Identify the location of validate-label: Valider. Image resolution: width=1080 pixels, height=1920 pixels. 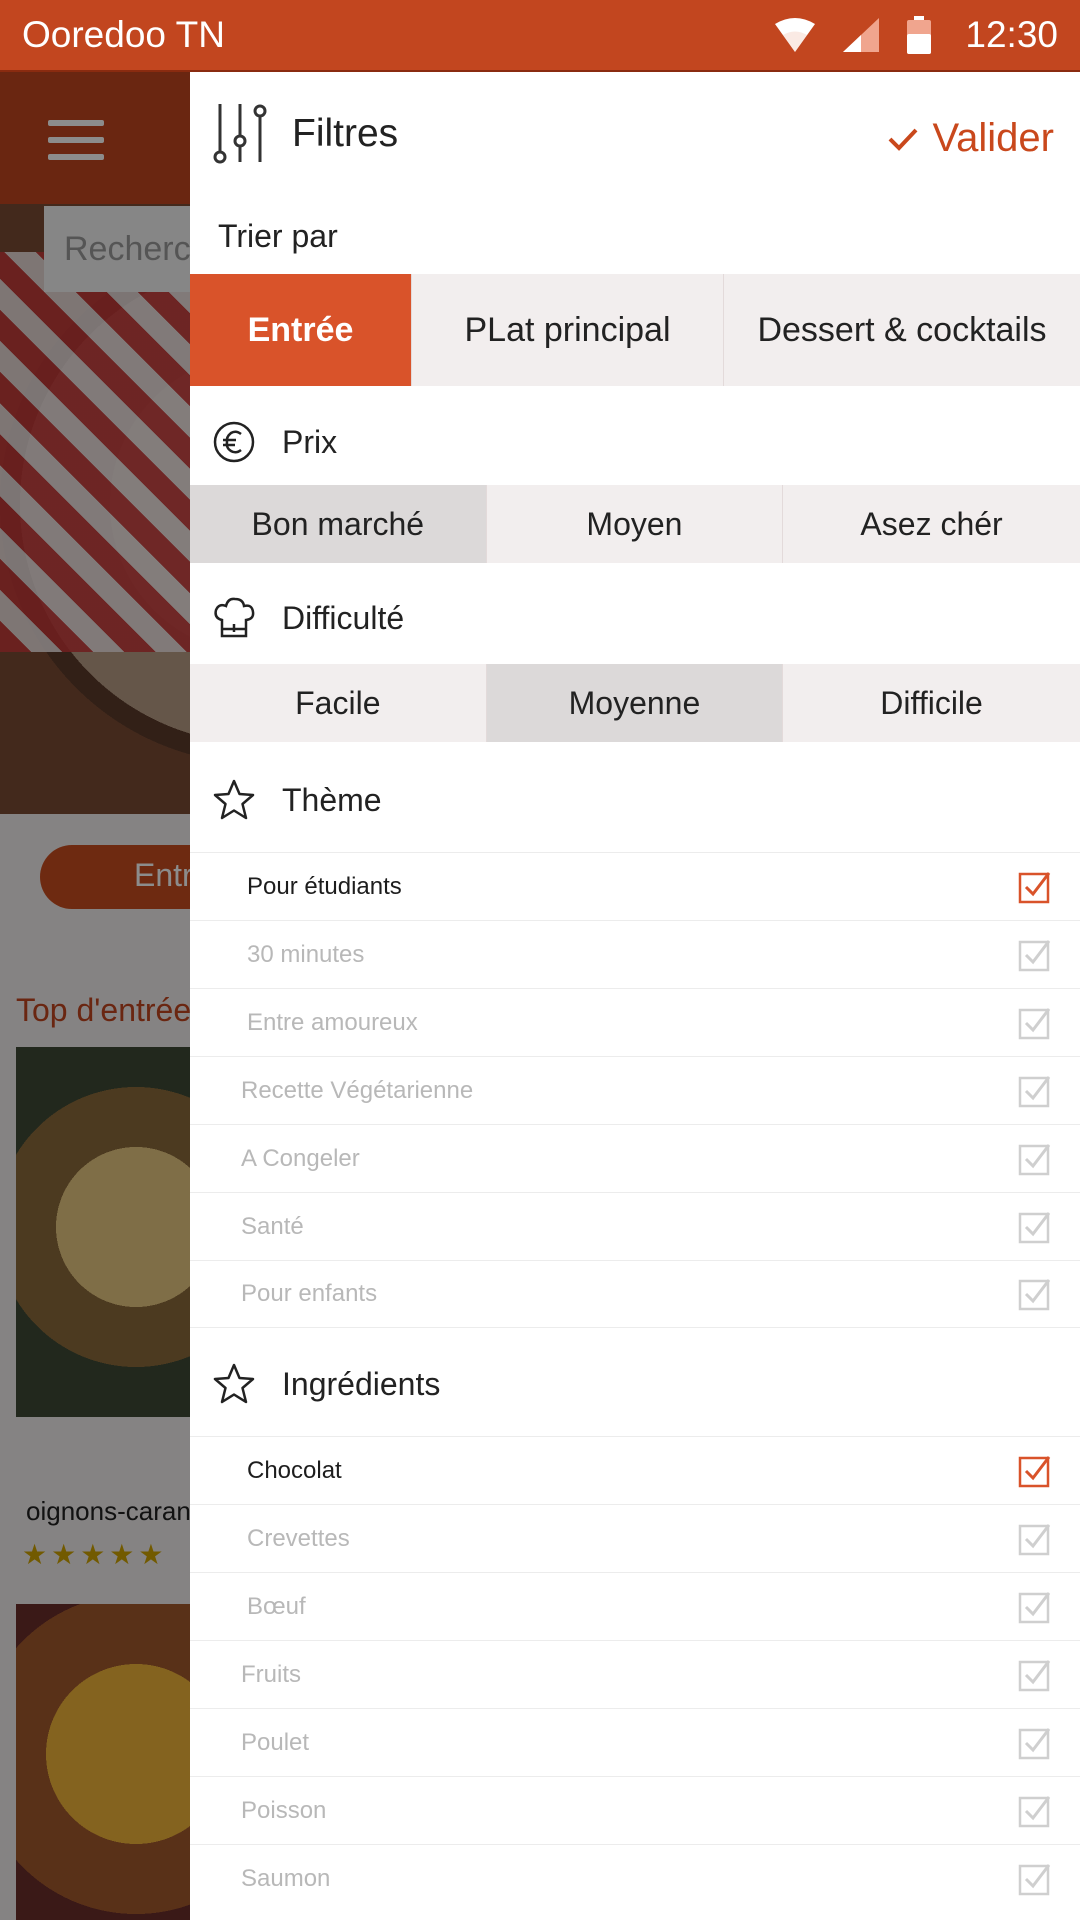
(993, 138).